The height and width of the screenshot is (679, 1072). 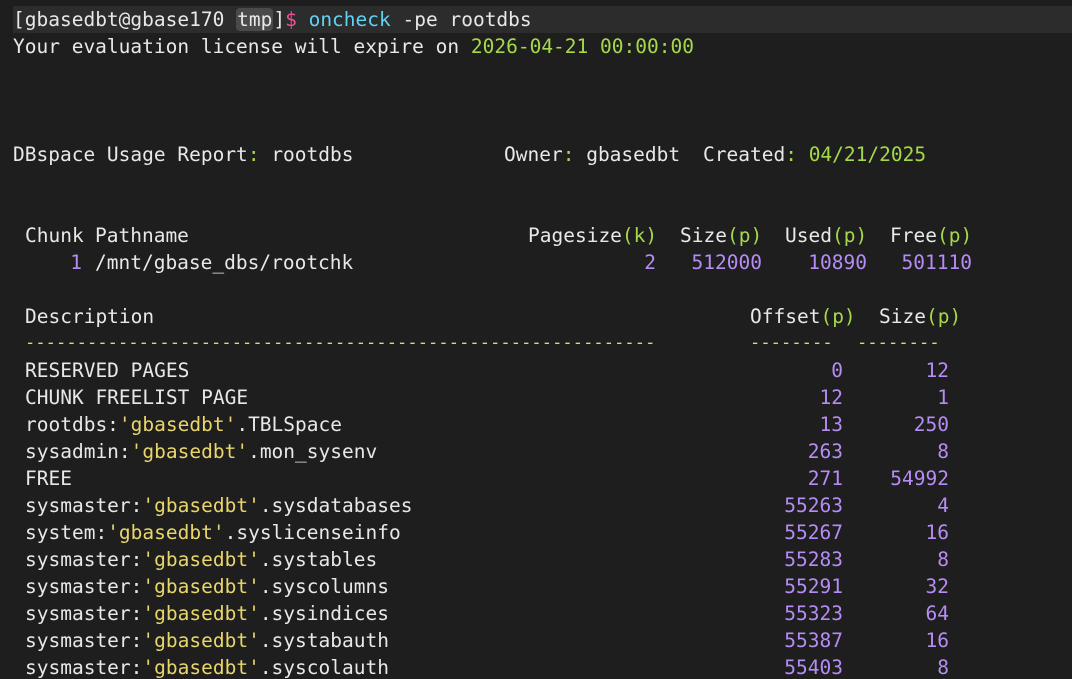 I want to click on pagesize-header: Pagesize(k), so click(x=593, y=235).